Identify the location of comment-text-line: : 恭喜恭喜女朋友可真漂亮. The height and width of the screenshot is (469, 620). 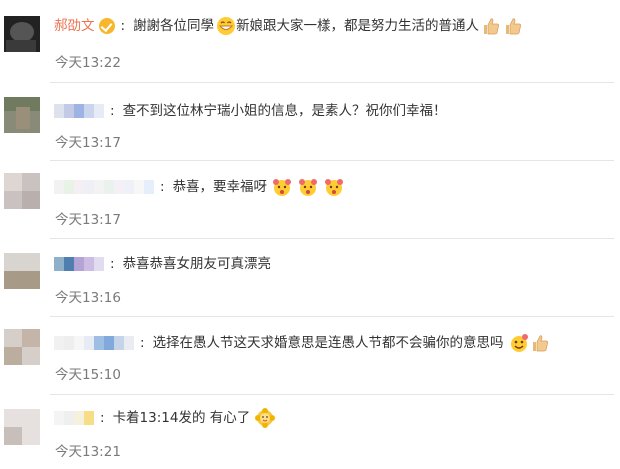
(162, 264).